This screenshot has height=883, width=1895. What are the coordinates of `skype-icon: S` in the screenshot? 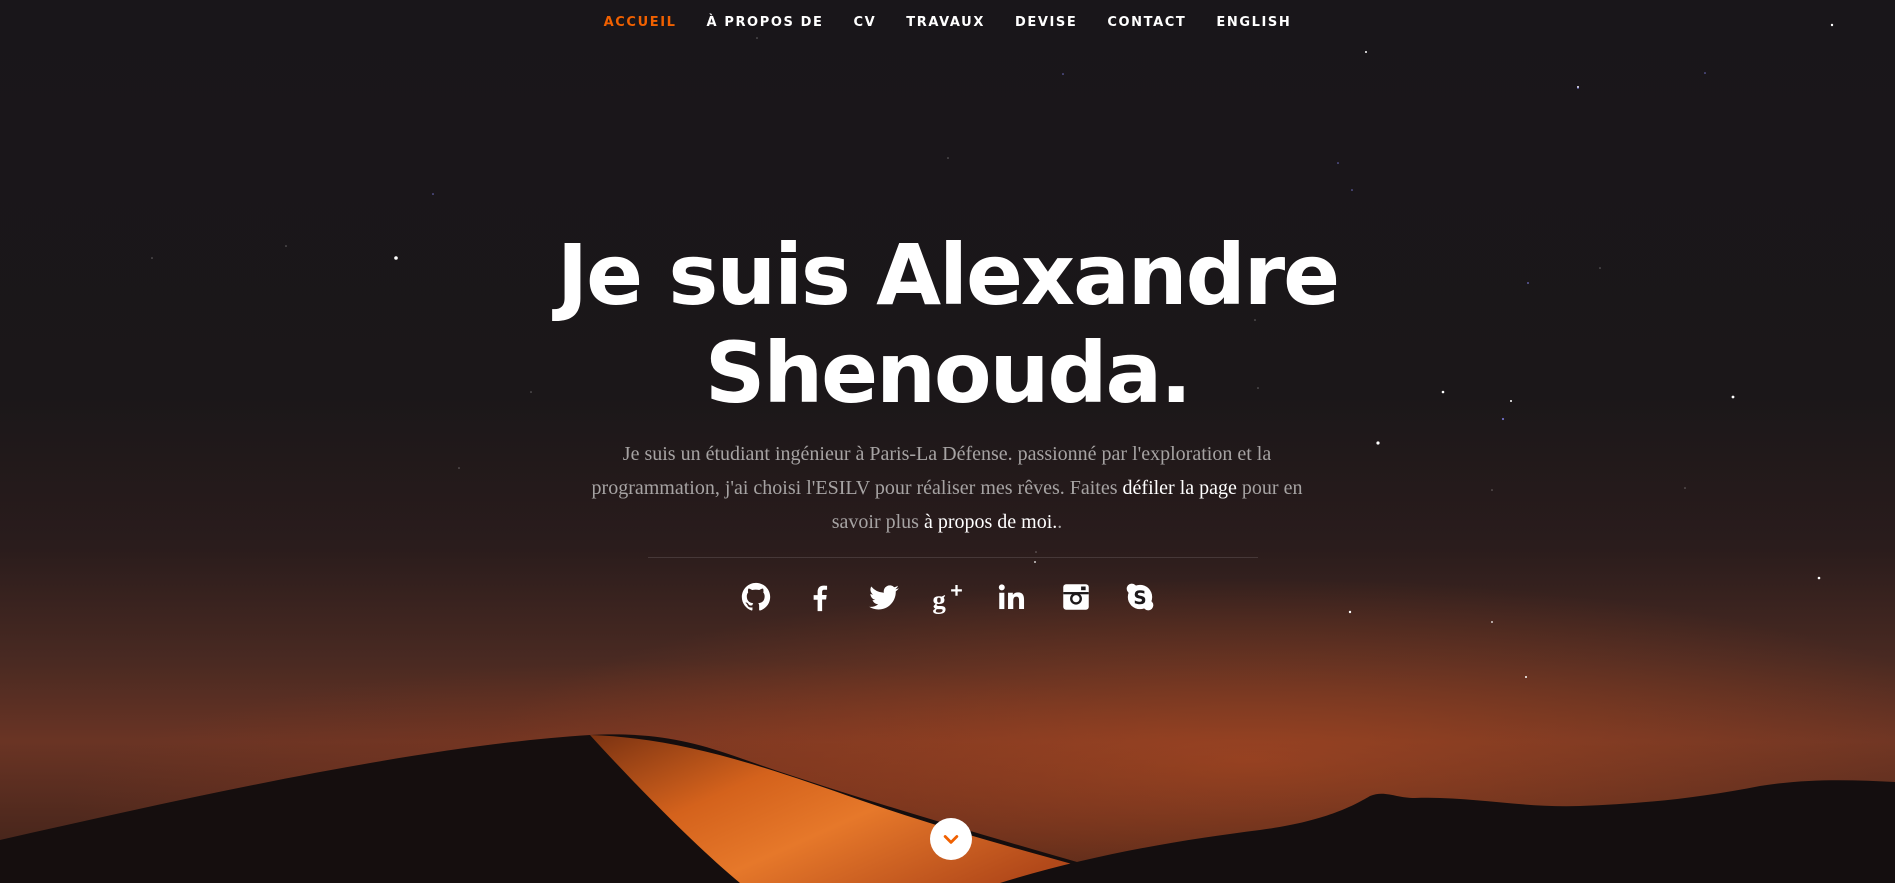 It's located at (1139, 597).